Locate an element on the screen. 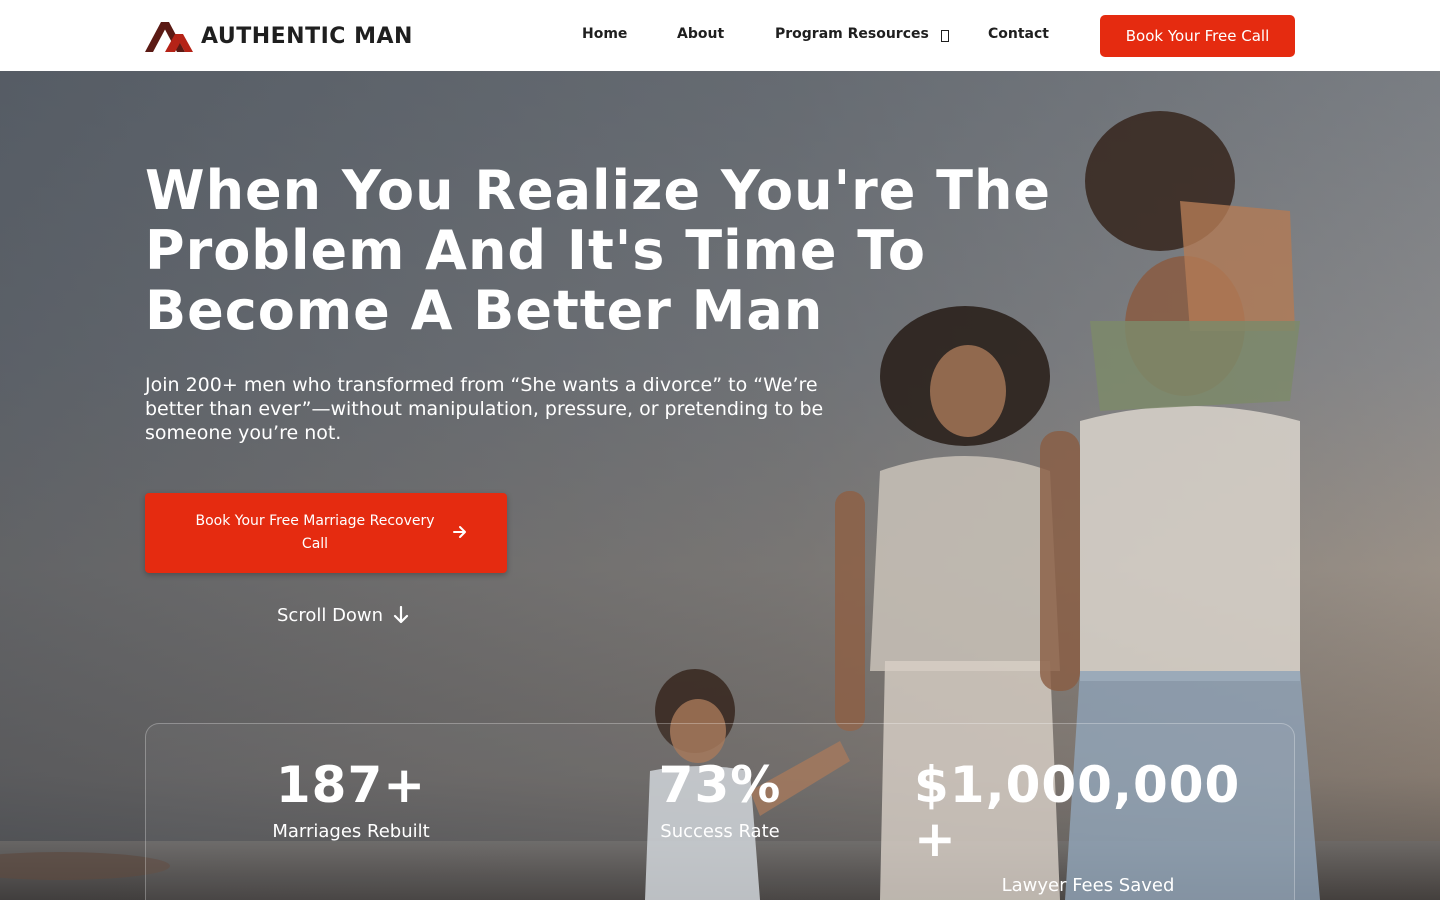 The image size is (1440, 900). arrow-right-icon is located at coordinates (459, 532).